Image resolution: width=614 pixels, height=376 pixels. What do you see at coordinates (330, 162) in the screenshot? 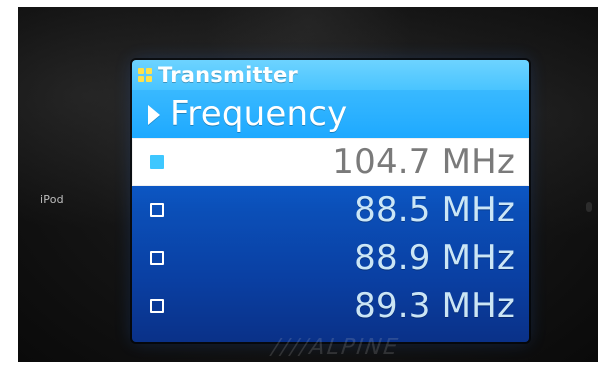
I see `frequency-option: 104.7 MHz` at bounding box center [330, 162].